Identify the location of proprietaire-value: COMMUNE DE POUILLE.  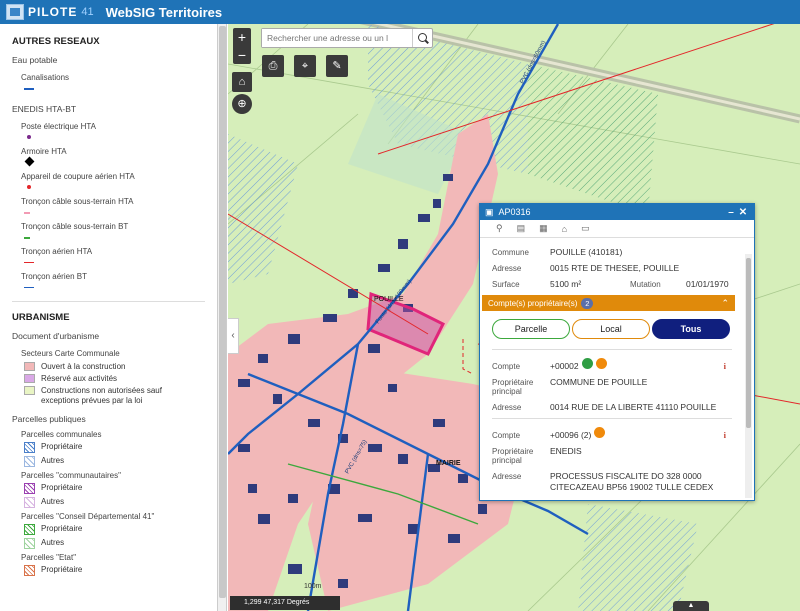
(599, 382).